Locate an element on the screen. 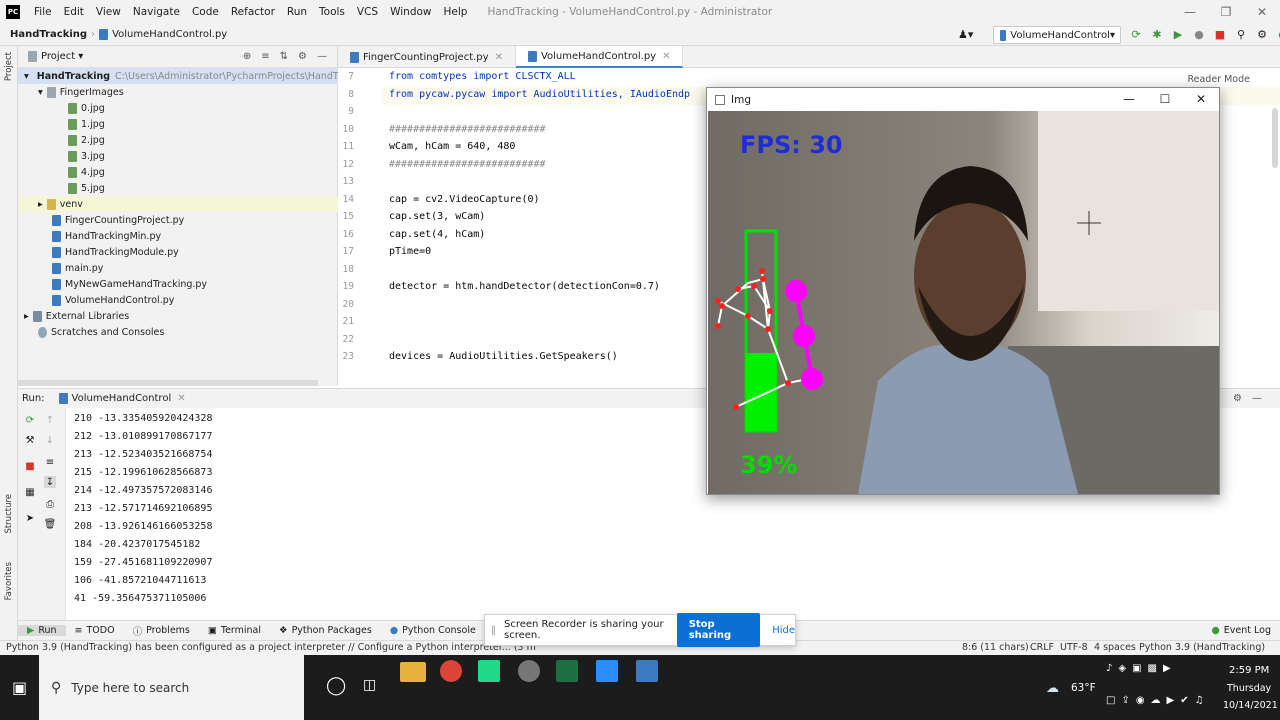 The width and height of the screenshot is (1280, 720). print-icon: ⎙ is located at coordinates (50, 504).